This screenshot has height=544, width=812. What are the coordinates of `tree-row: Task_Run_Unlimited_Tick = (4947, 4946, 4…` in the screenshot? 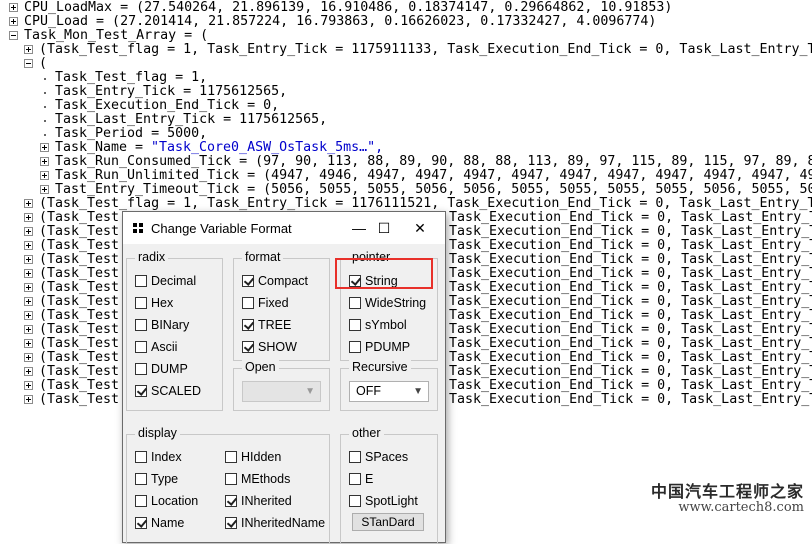 It's located at (406, 176).